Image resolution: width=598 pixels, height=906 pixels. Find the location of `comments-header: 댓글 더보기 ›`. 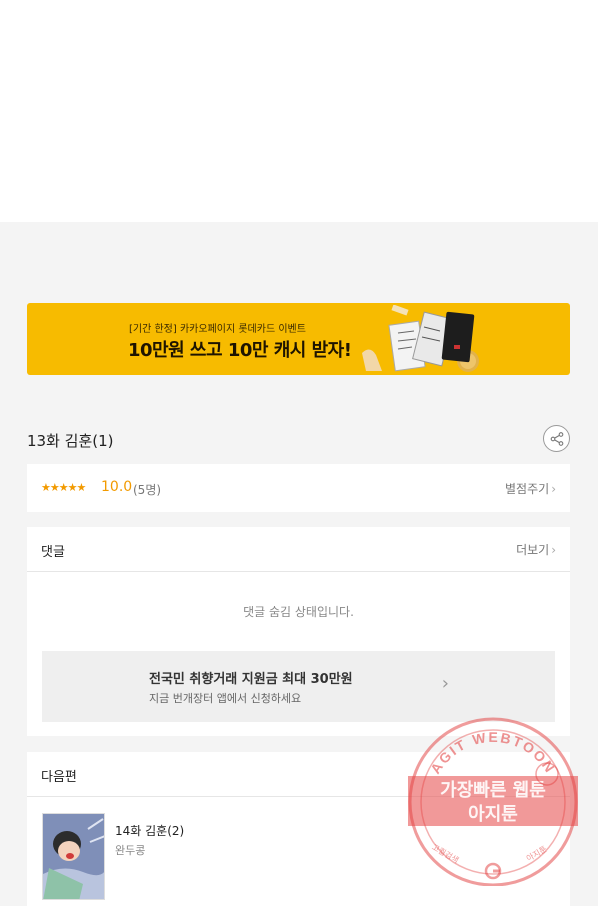

comments-header: 댓글 더보기 › is located at coordinates (298, 549).